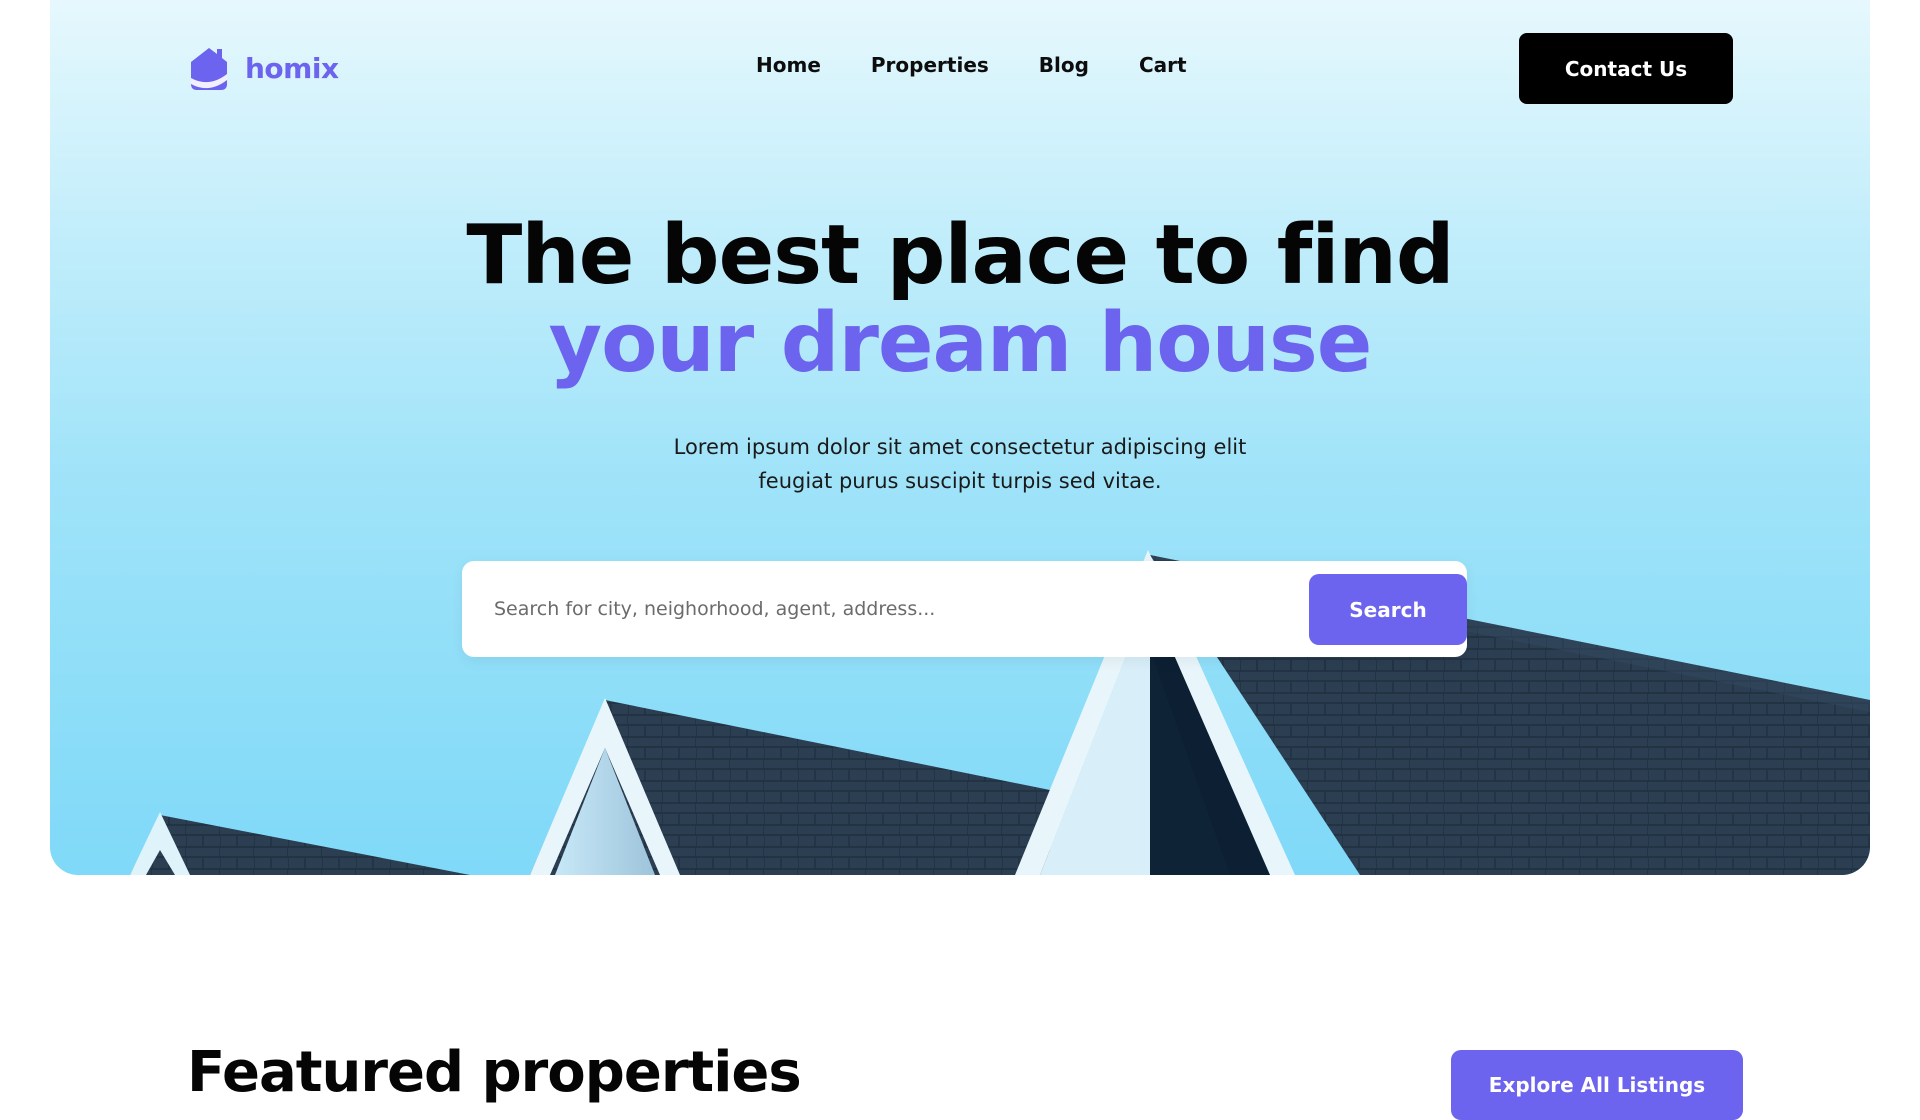  Describe the element at coordinates (1388, 609) in the screenshot. I see `search-button: Search` at that location.